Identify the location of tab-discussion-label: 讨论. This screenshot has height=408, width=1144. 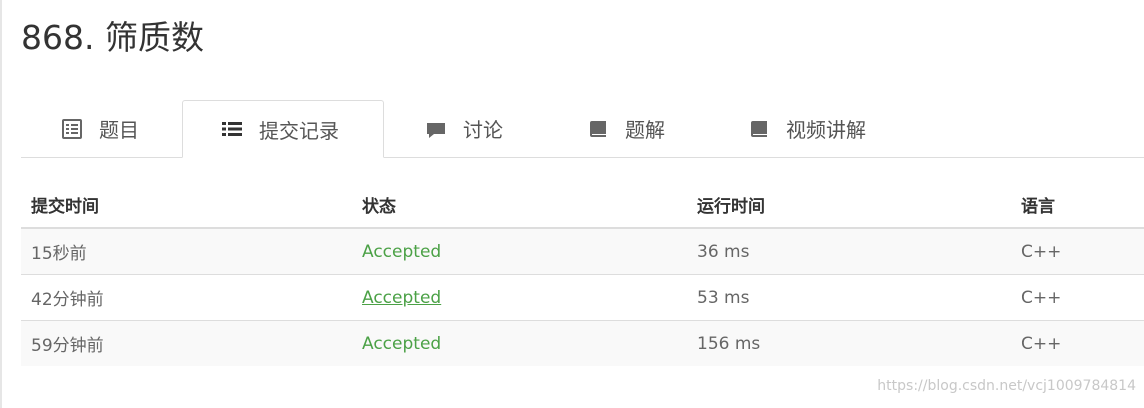
(483, 130).